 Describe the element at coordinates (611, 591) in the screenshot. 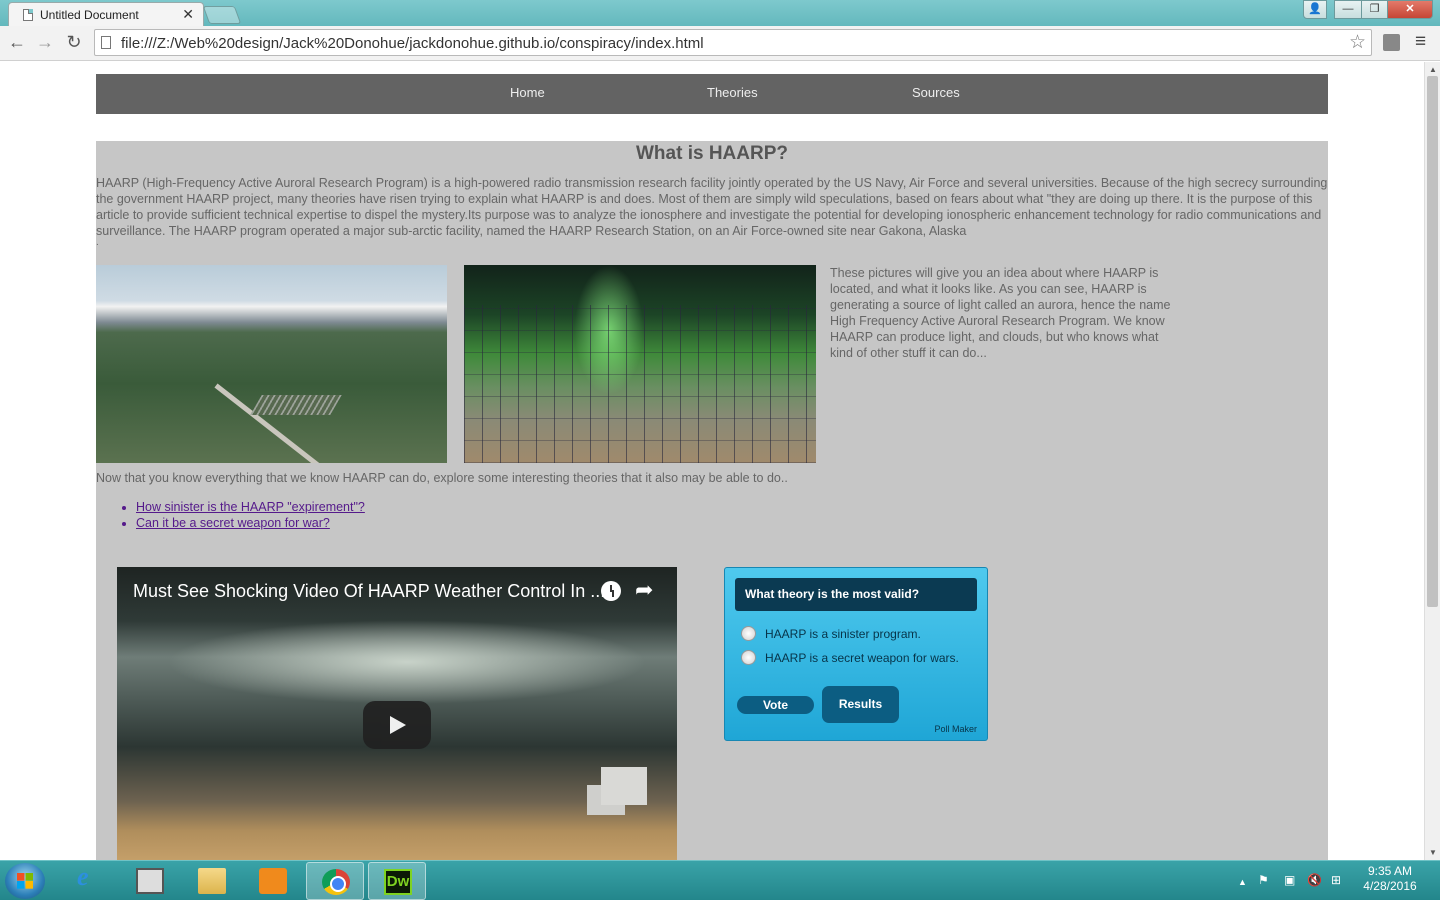

I see `watch-later-clock-icon` at that location.